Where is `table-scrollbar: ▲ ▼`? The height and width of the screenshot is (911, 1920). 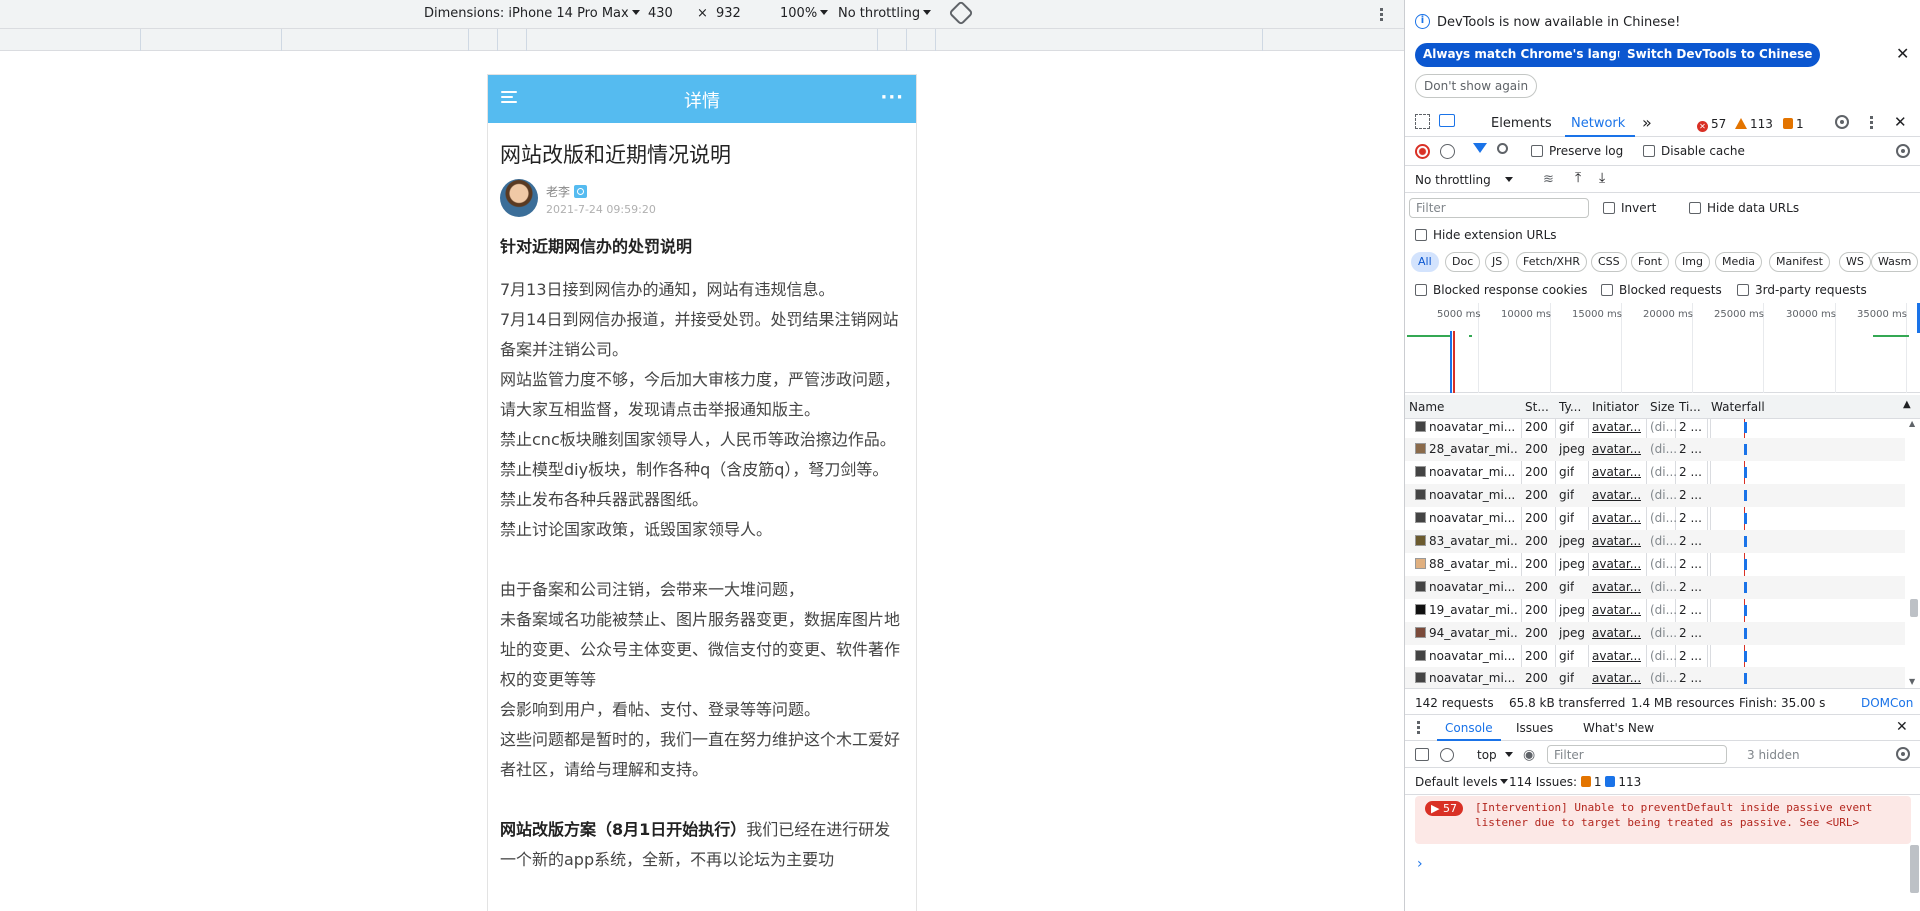
table-scrollbar: ▲ ▼ is located at coordinates (1914, 552).